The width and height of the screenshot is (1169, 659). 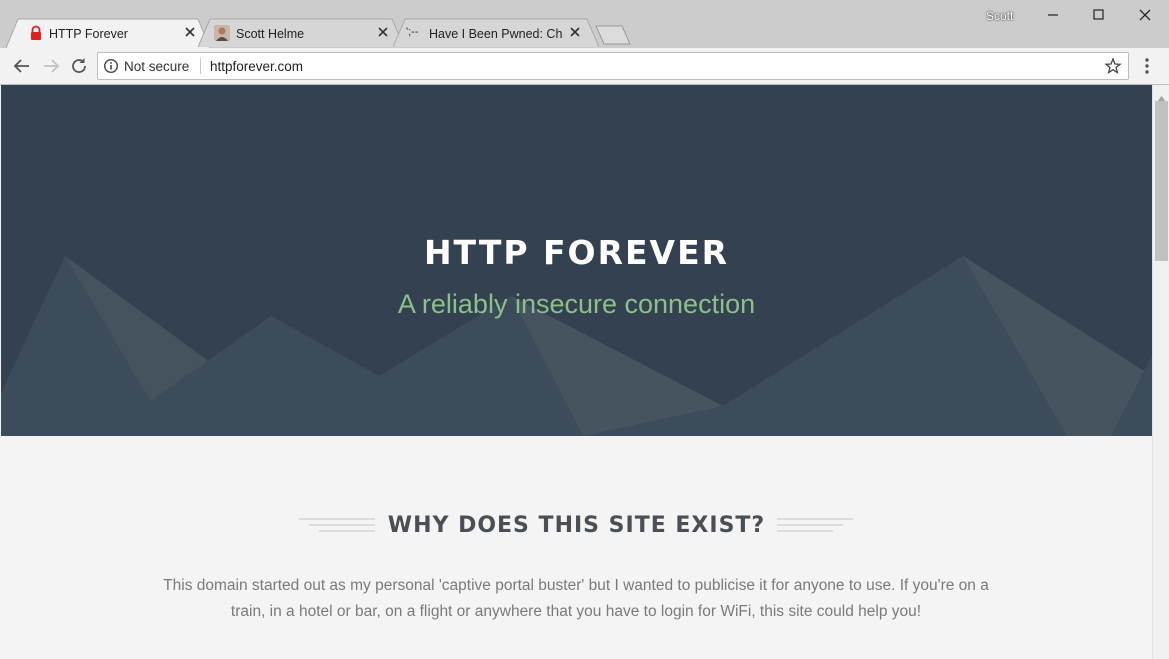 I want to click on browser-toolbar: Not secure httpforever.com, so click(x=584, y=66).